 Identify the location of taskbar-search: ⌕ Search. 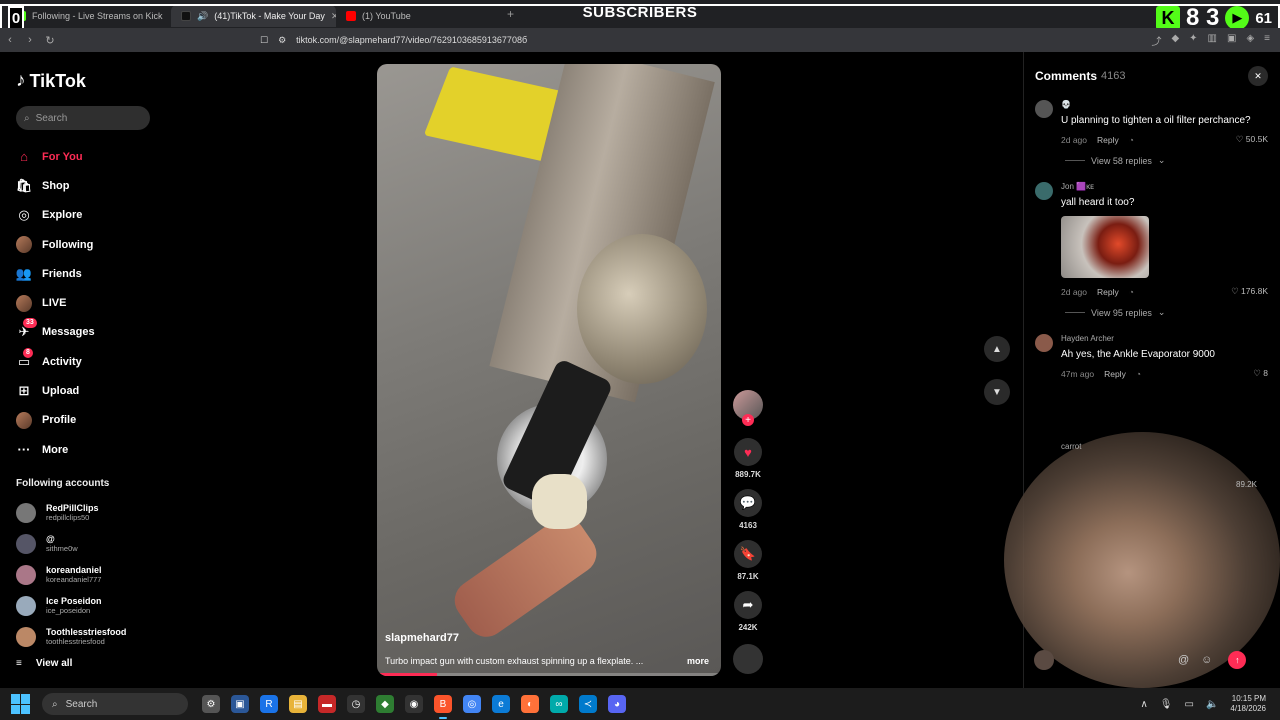
(115, 704).